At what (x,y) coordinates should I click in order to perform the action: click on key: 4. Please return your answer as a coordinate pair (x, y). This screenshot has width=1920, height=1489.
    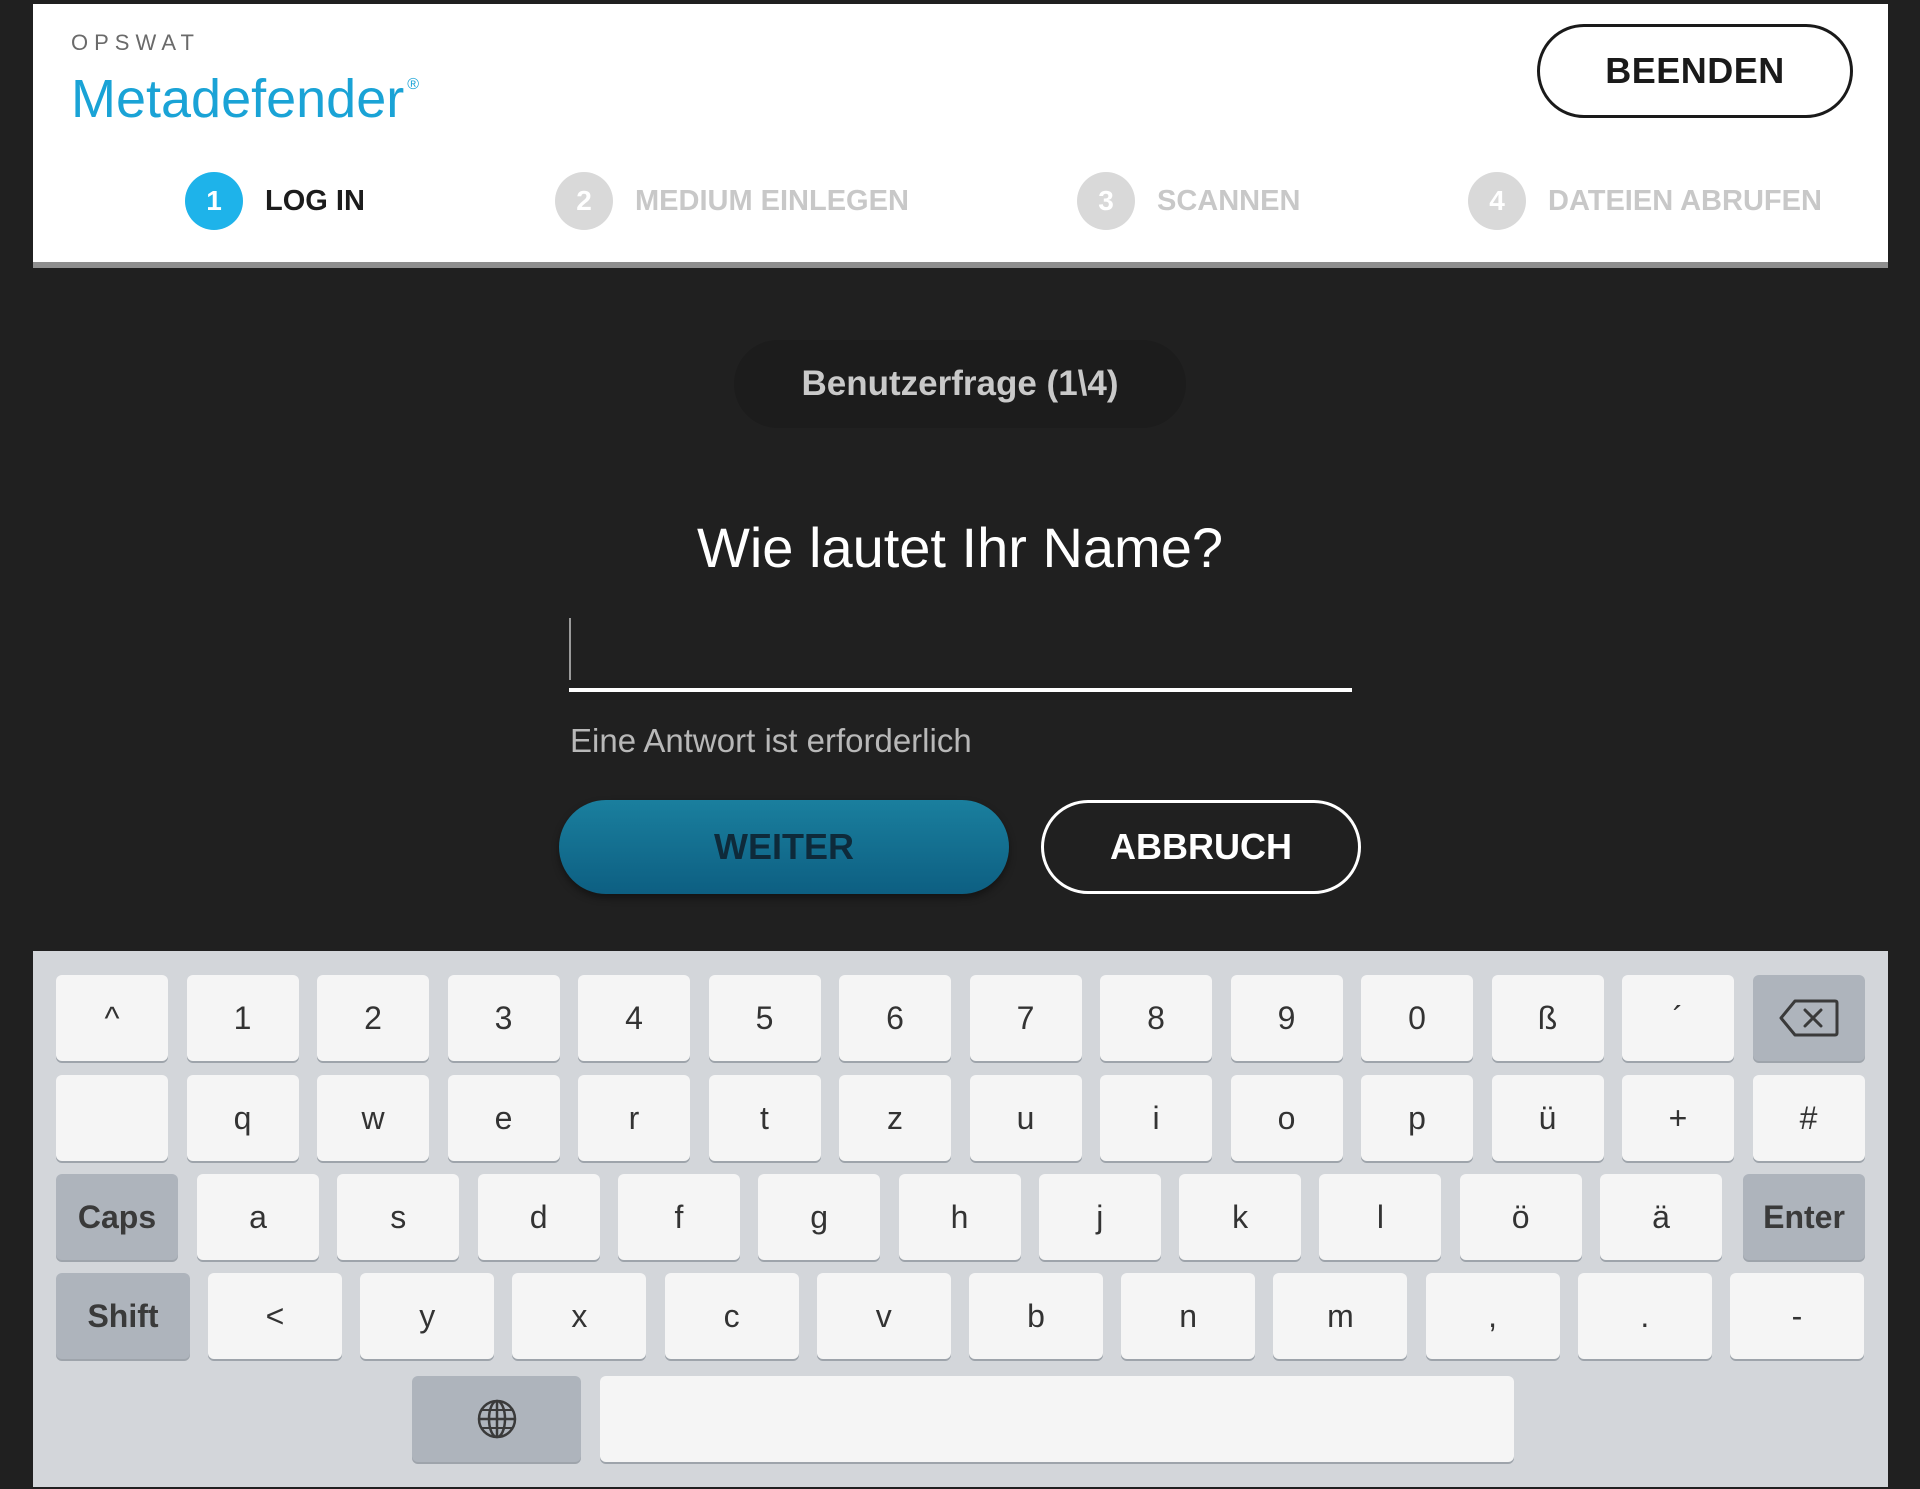
    Looking at the image, I should click on (634, 1018).